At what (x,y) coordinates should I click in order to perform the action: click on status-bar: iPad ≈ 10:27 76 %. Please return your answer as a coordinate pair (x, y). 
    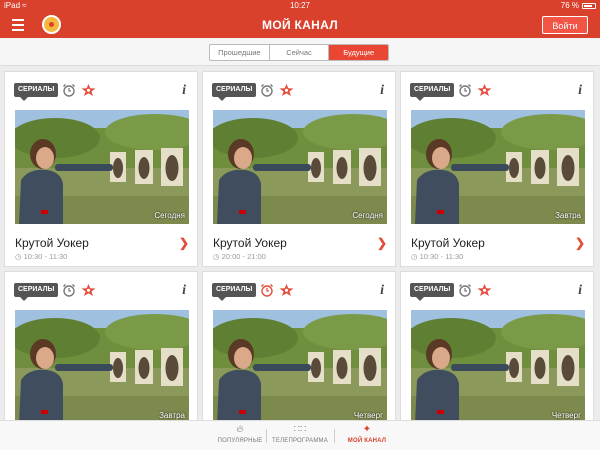
    Looking at the image, I should click on (300, 6).